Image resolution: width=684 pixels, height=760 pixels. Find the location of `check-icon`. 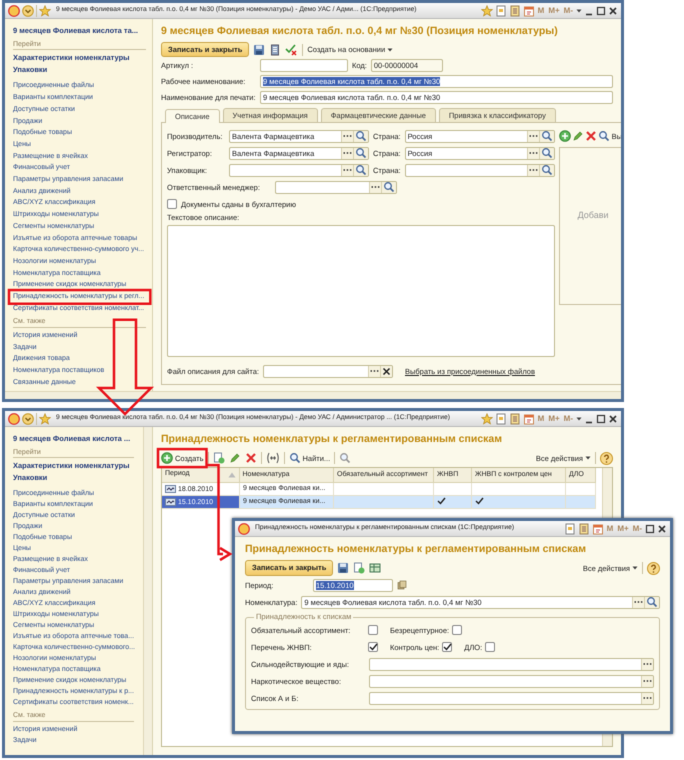

check-icon is located at coordinates (373, 647).